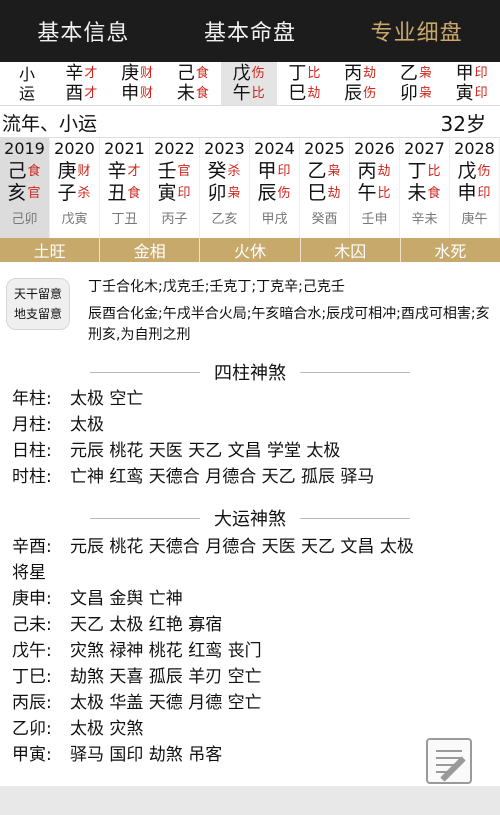 Image resolution: width=500 pixels, height=815 pixels. I want to click on year-column: 2028 戊伤申印 庚午, so click(475, 188).